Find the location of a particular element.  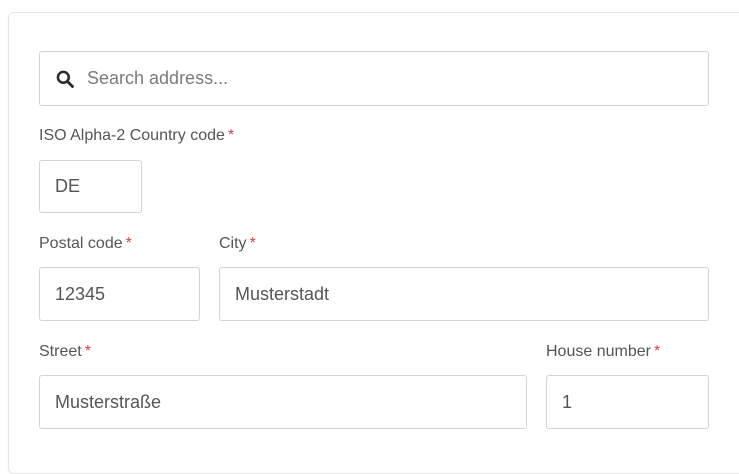

city-value: Musterstadt is located at coordinates (282, 293).